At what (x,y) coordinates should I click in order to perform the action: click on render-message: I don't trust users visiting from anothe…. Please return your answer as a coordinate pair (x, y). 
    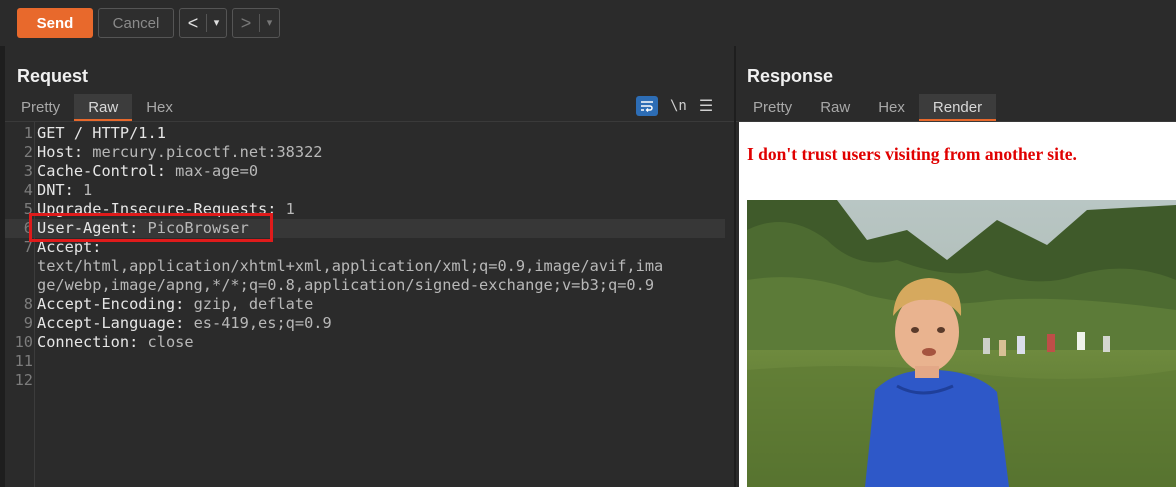
    Looking at the image, I should click on (912, 154).